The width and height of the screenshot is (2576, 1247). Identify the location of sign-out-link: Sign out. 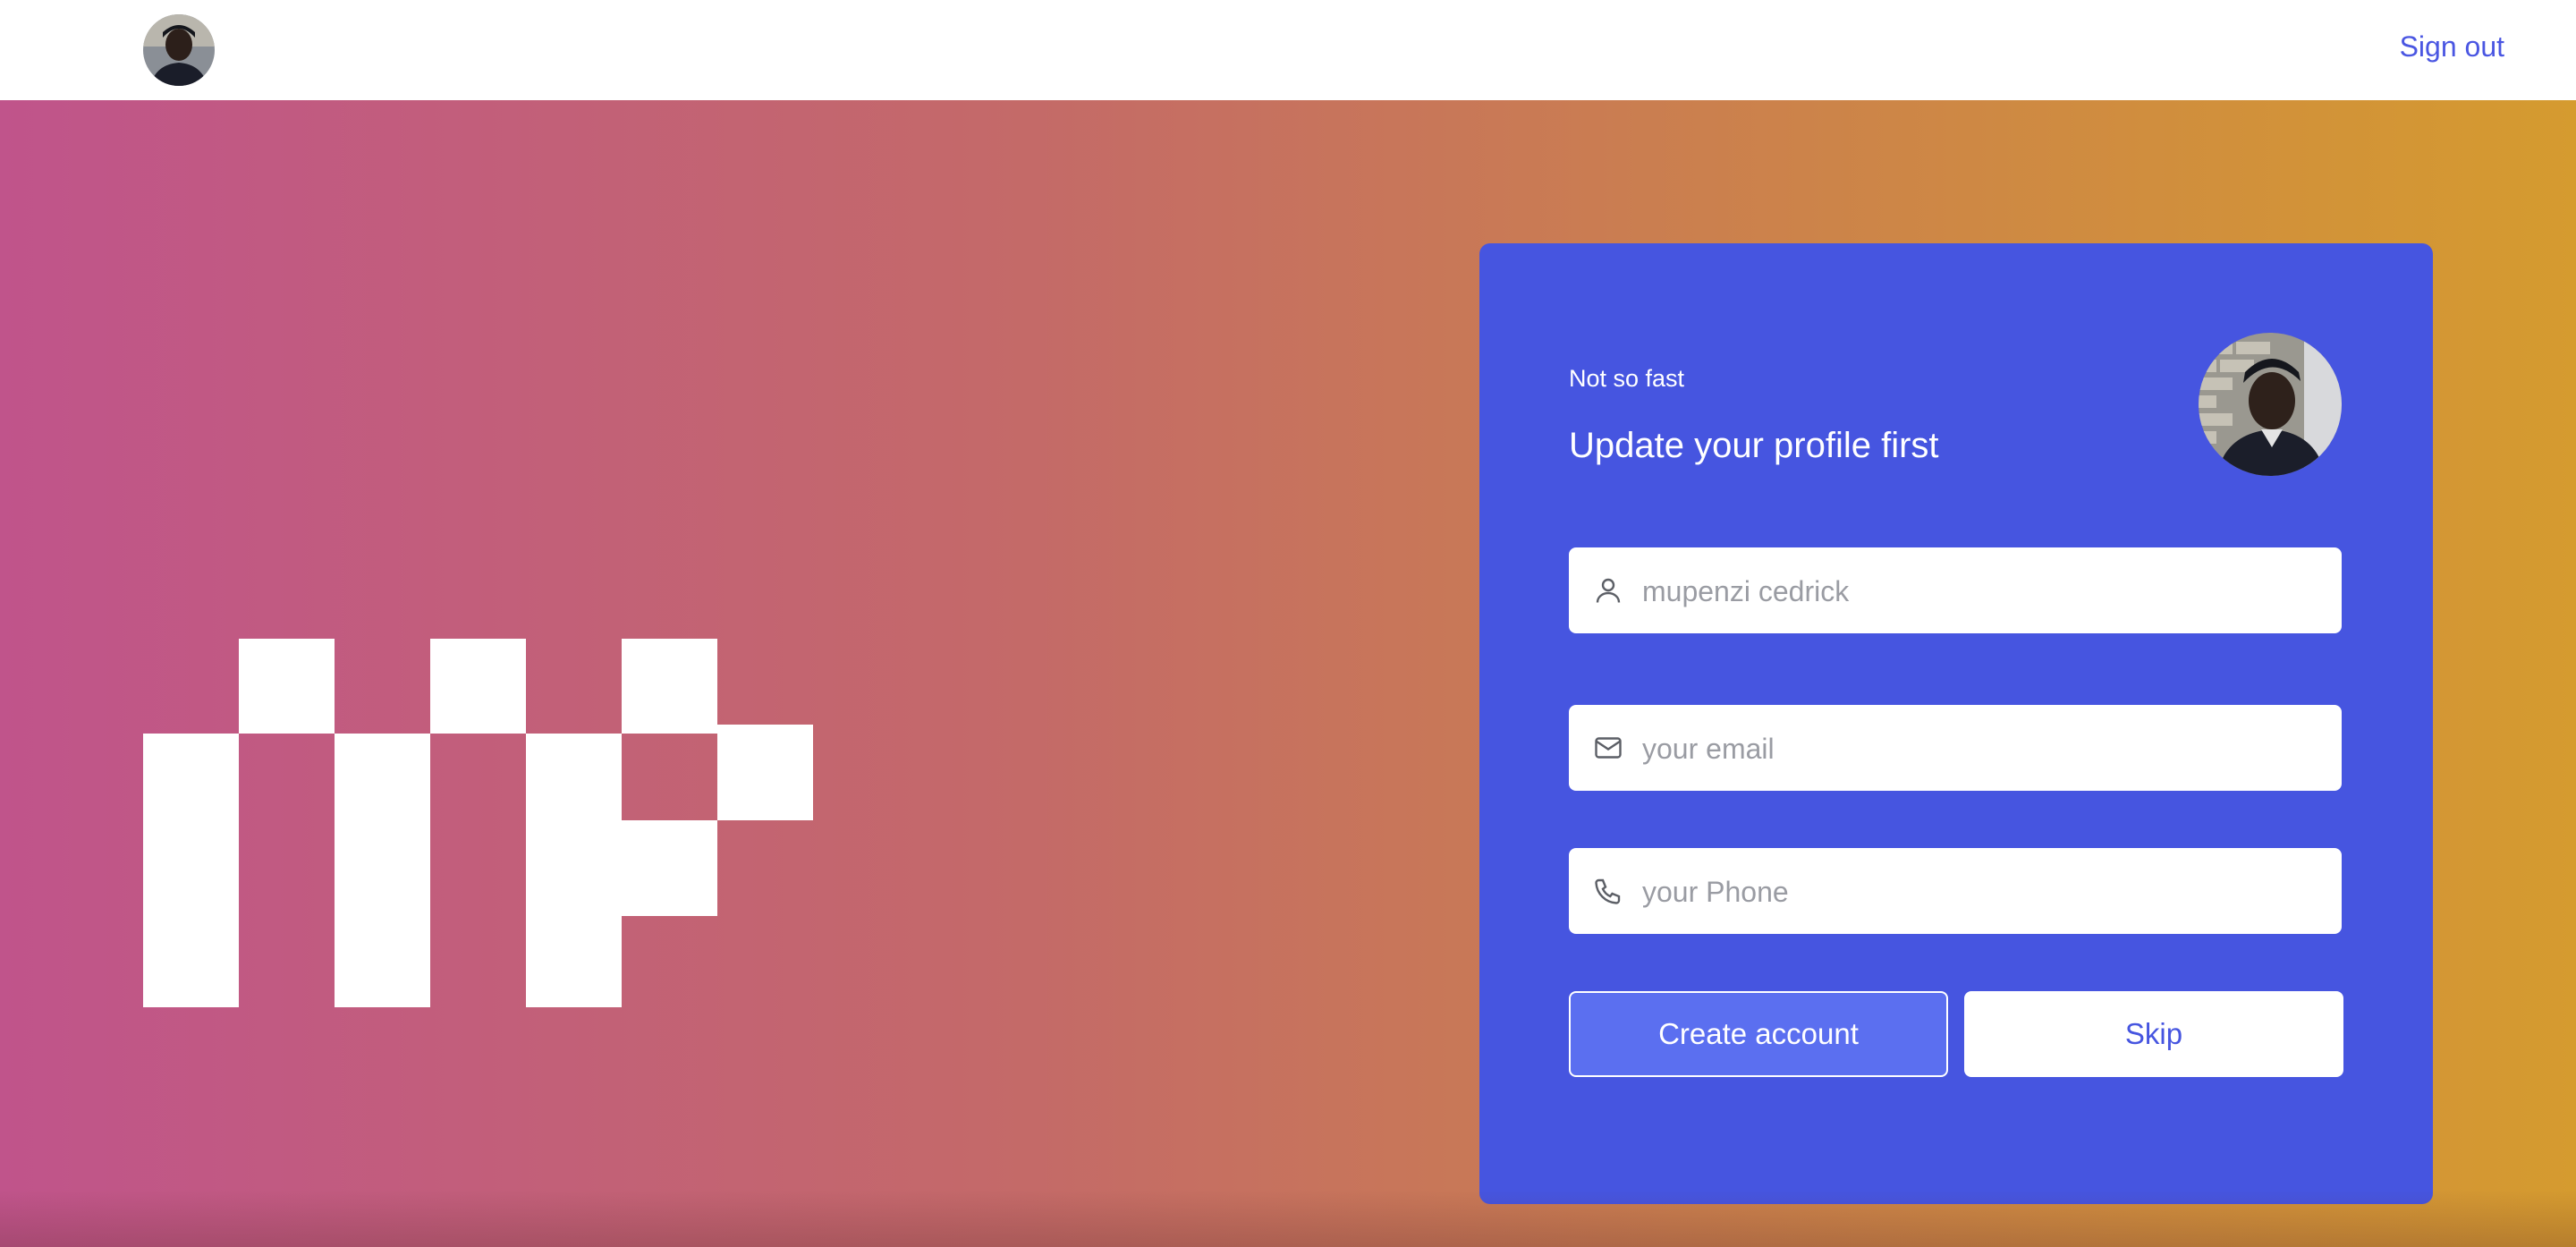
(2452, 47).